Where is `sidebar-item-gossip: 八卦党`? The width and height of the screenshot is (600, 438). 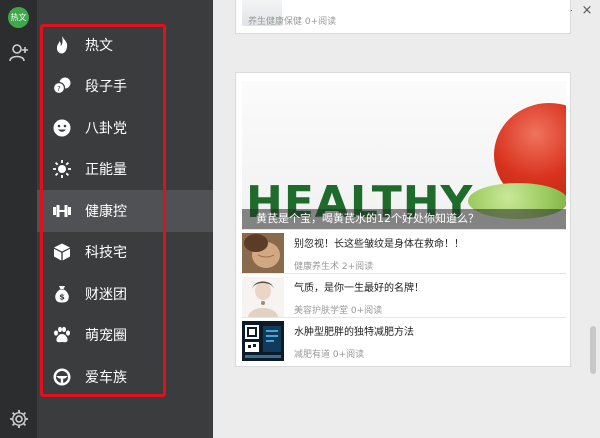 sidebar-item-gossip: 八卦党 is located at coordinates (125, 128).